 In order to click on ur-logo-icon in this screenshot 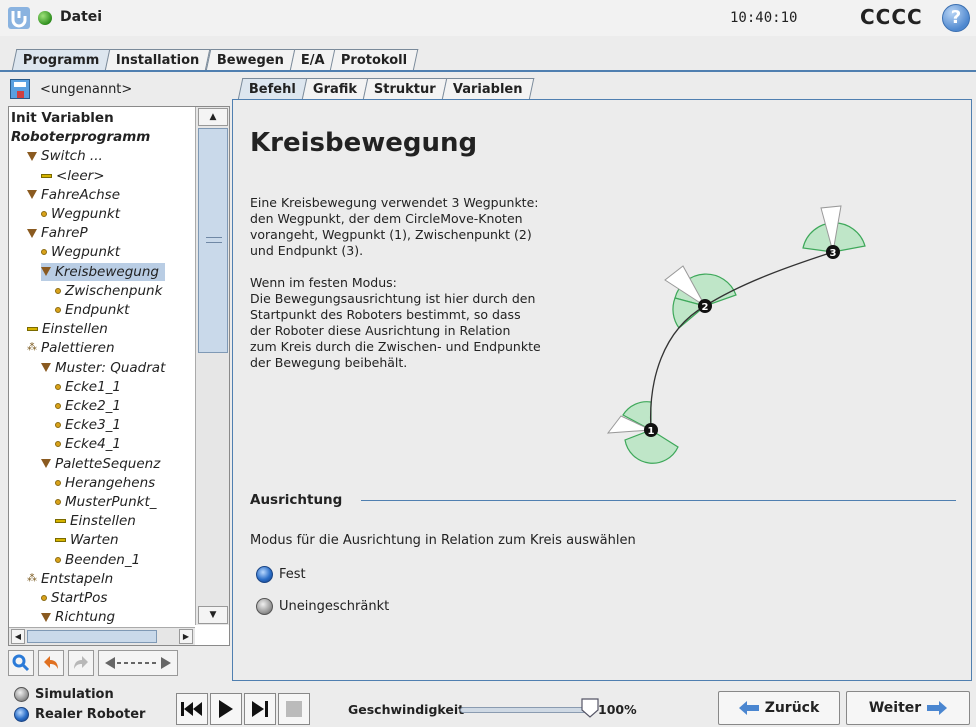, I will do `click(19, 18)`.